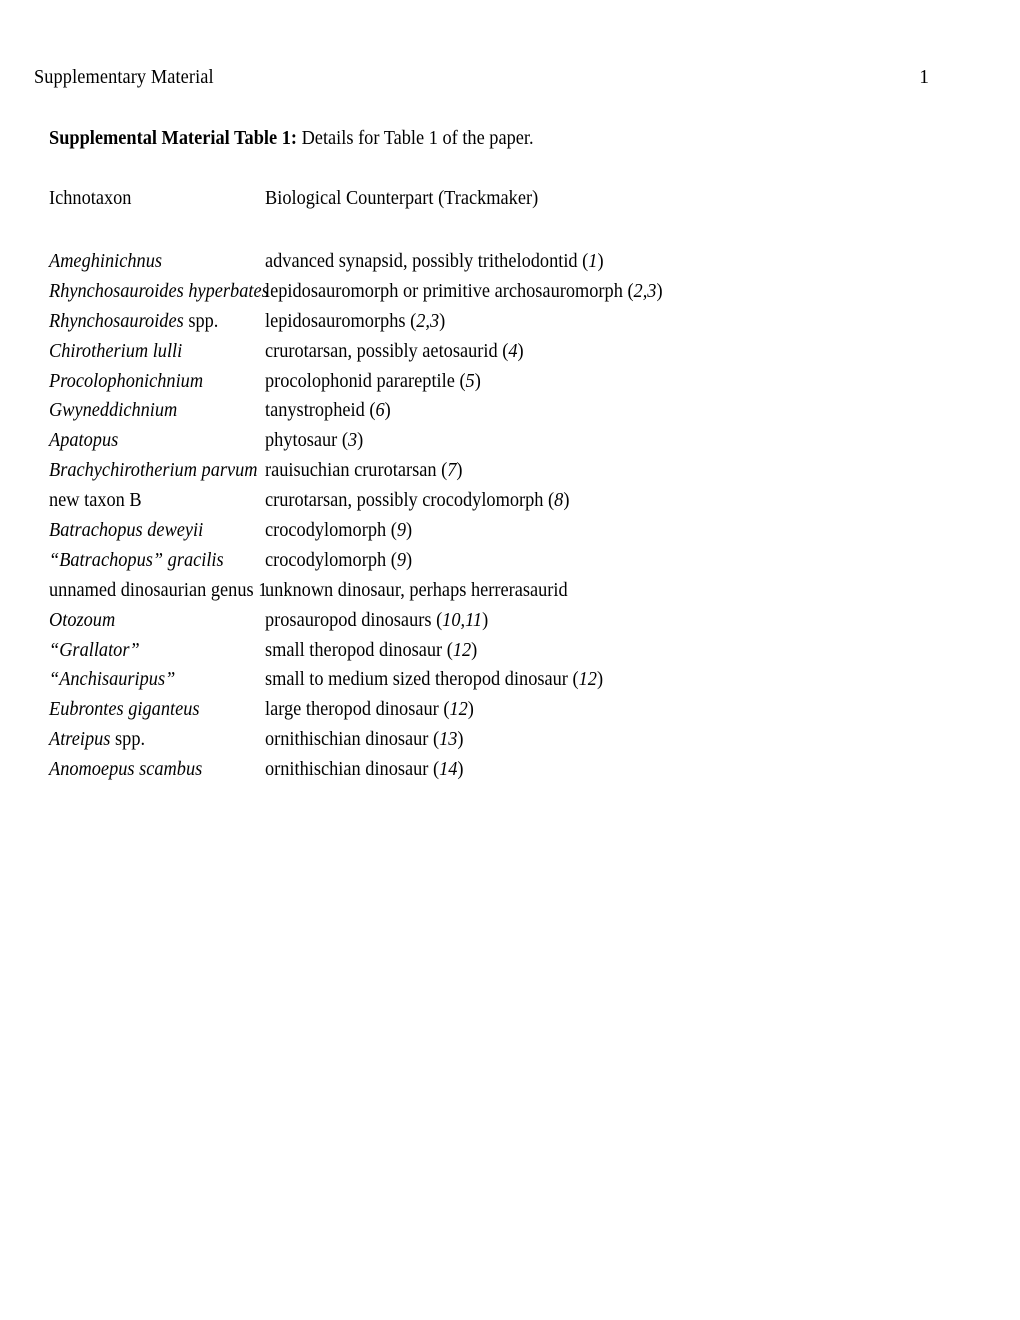 The width and height of the screenshot is (1020, 1320). What do you see at coordinates (380, 411) in the screenshot?
I see `citation-number: 6` at bounding box center [380, 411].